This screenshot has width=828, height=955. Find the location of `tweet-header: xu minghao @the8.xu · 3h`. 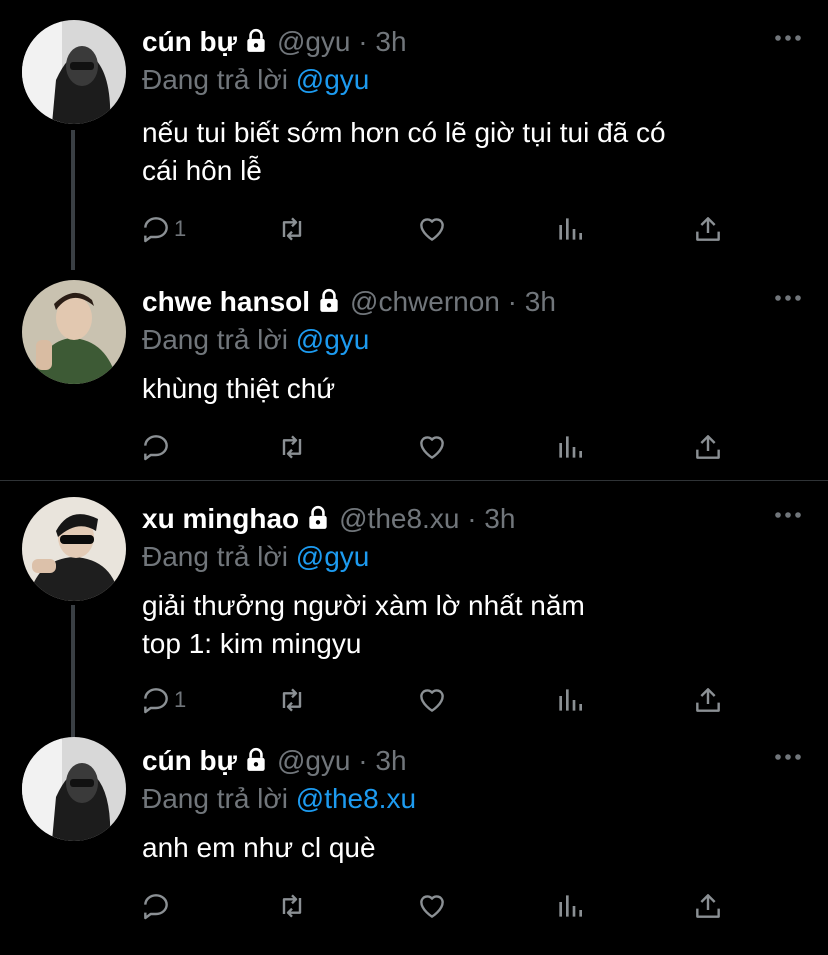

tweet-header: xu minghao @the8.xu · 3h is located at coordinates (455, 520).